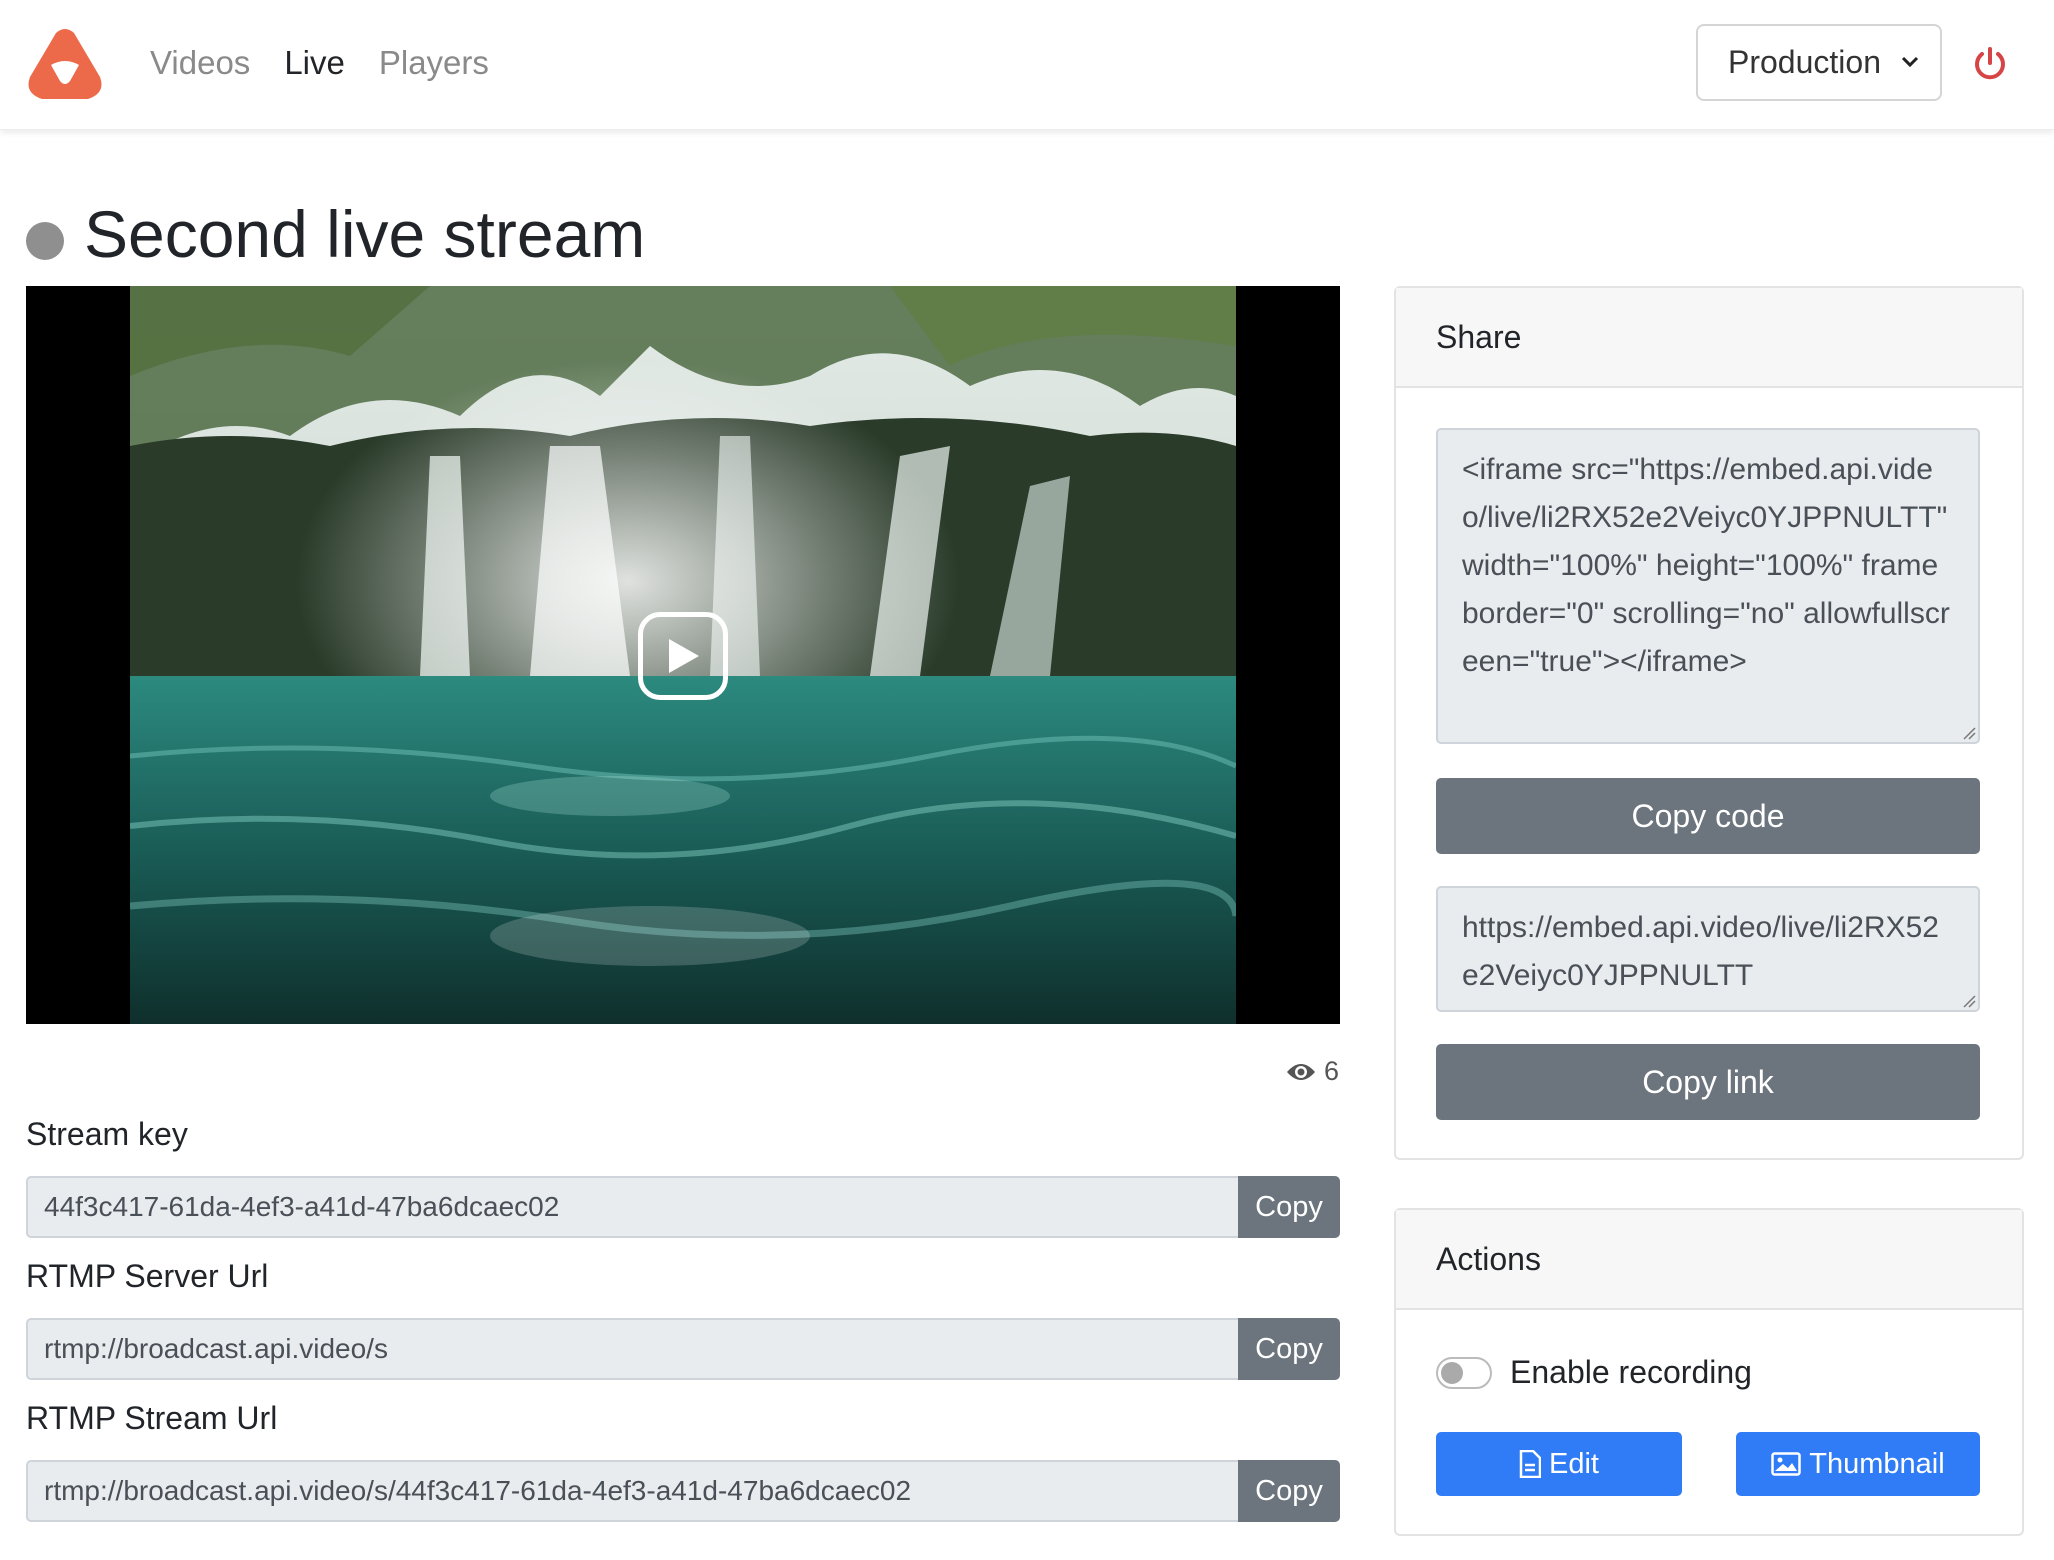 Image resolution: width=2054 pixels, height=1560 pixels. What do you see at coordinates (1301, 1071) in the screenshot?
I see `eye-icon` at bounding box center [1301, 1071].